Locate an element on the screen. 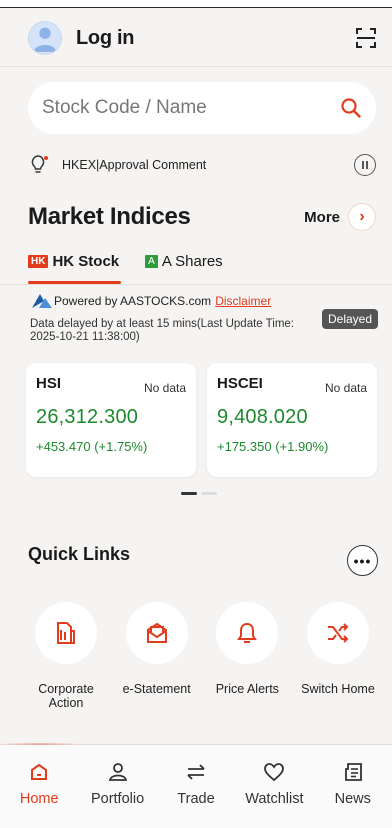  a-flag-badge: A is located at coordinates (151, 261).